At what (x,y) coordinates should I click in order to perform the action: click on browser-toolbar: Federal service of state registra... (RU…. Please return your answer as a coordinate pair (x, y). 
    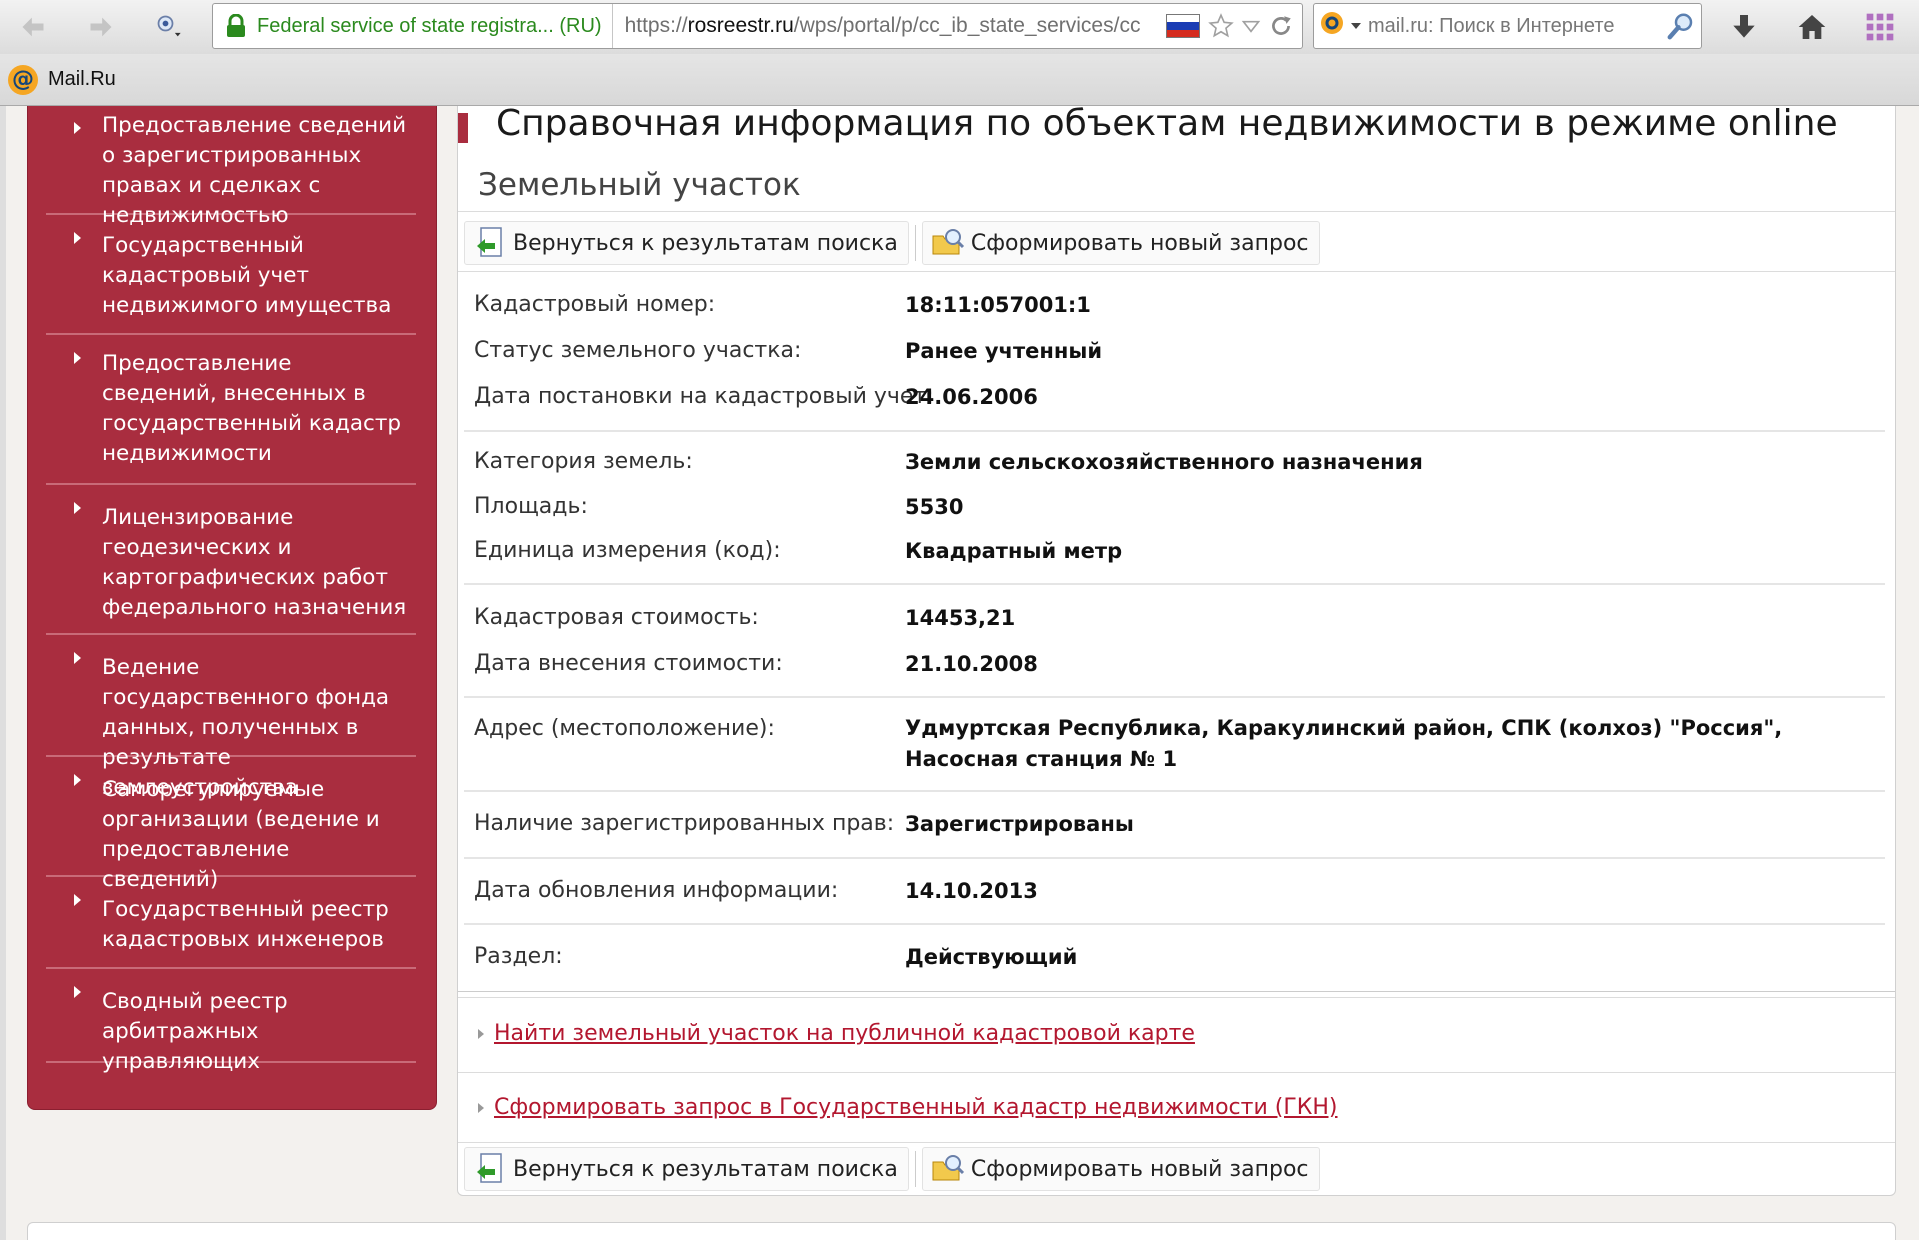
    Looking at the image, I should click on (959, 27).